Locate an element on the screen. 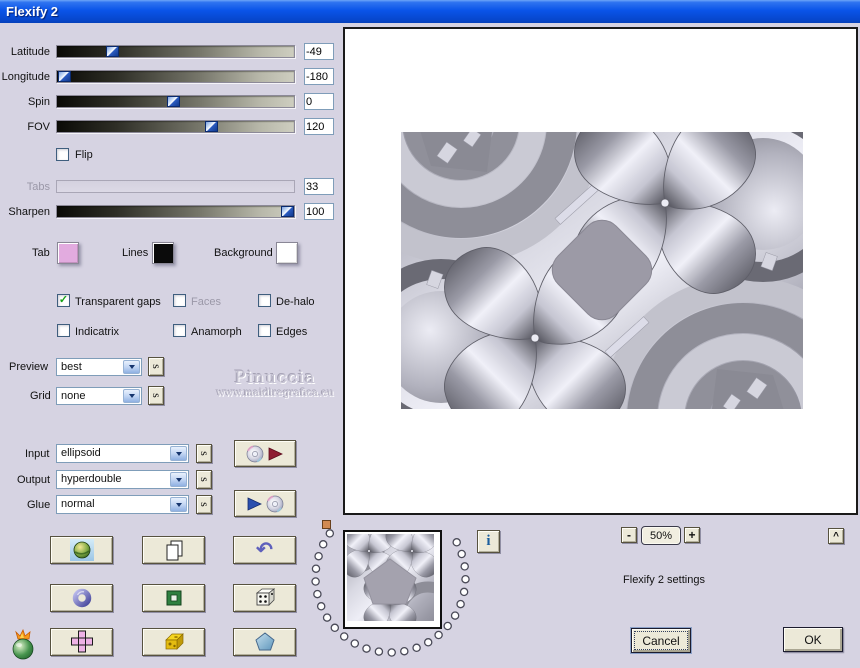  fov-value-input is located at coordinates (319, 126).